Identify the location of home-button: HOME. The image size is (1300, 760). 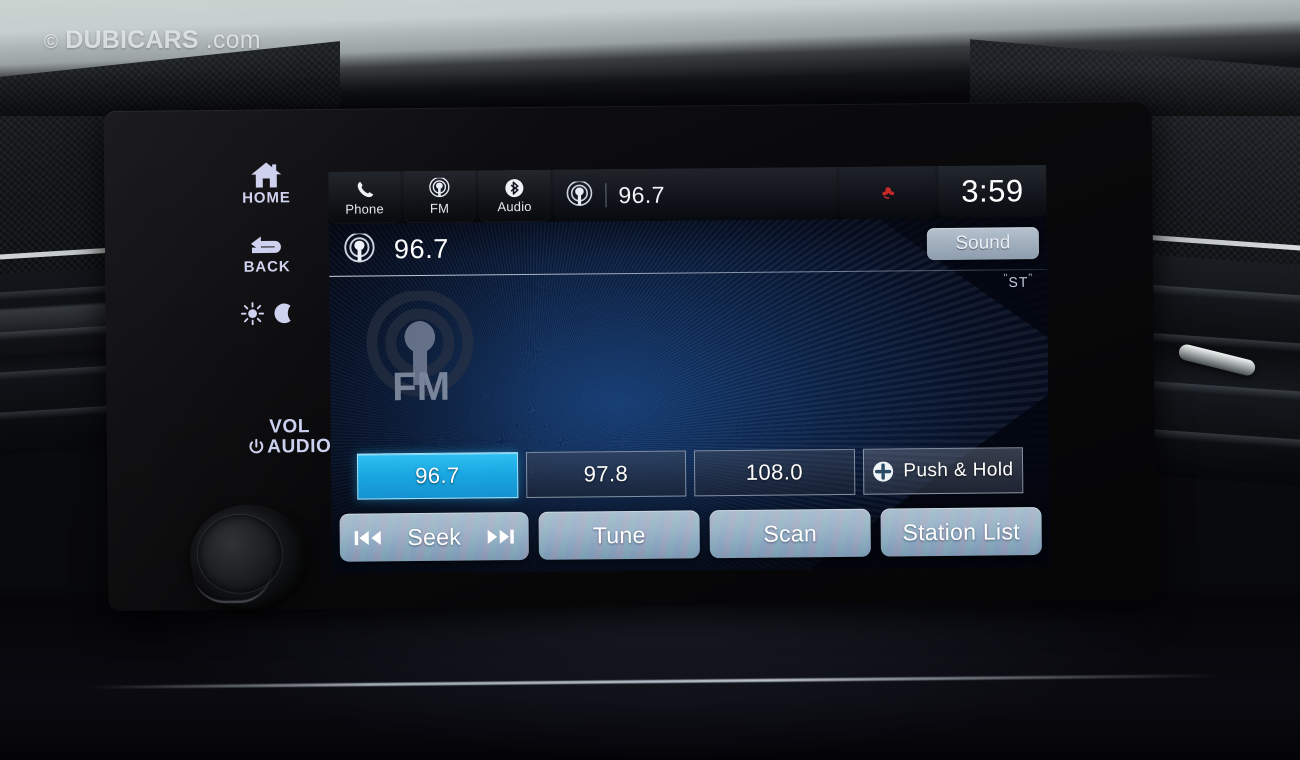
(266, 184).